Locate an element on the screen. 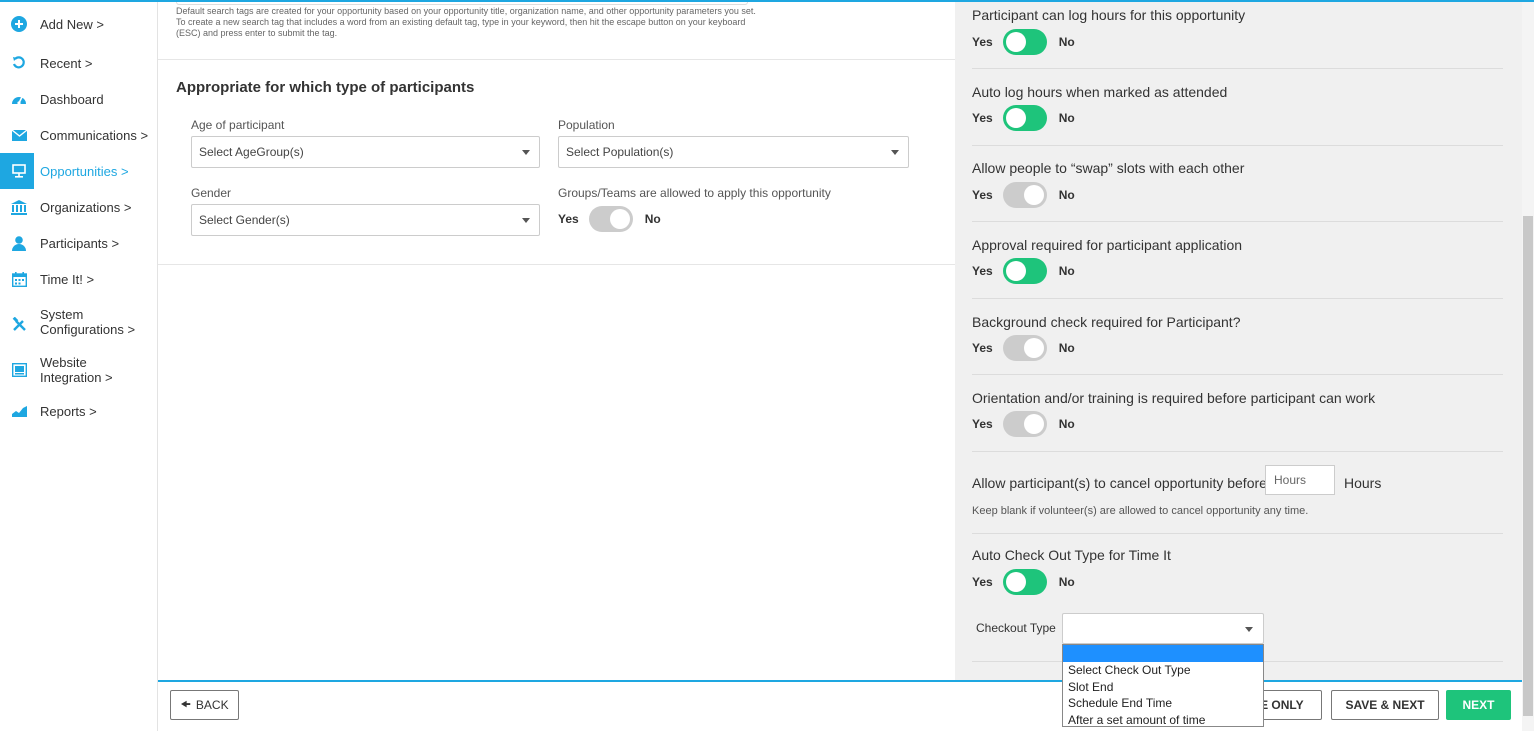 This screenshot has width=1534, height=731. sidebar-item-label: Website is located at coordinates (63, 362).